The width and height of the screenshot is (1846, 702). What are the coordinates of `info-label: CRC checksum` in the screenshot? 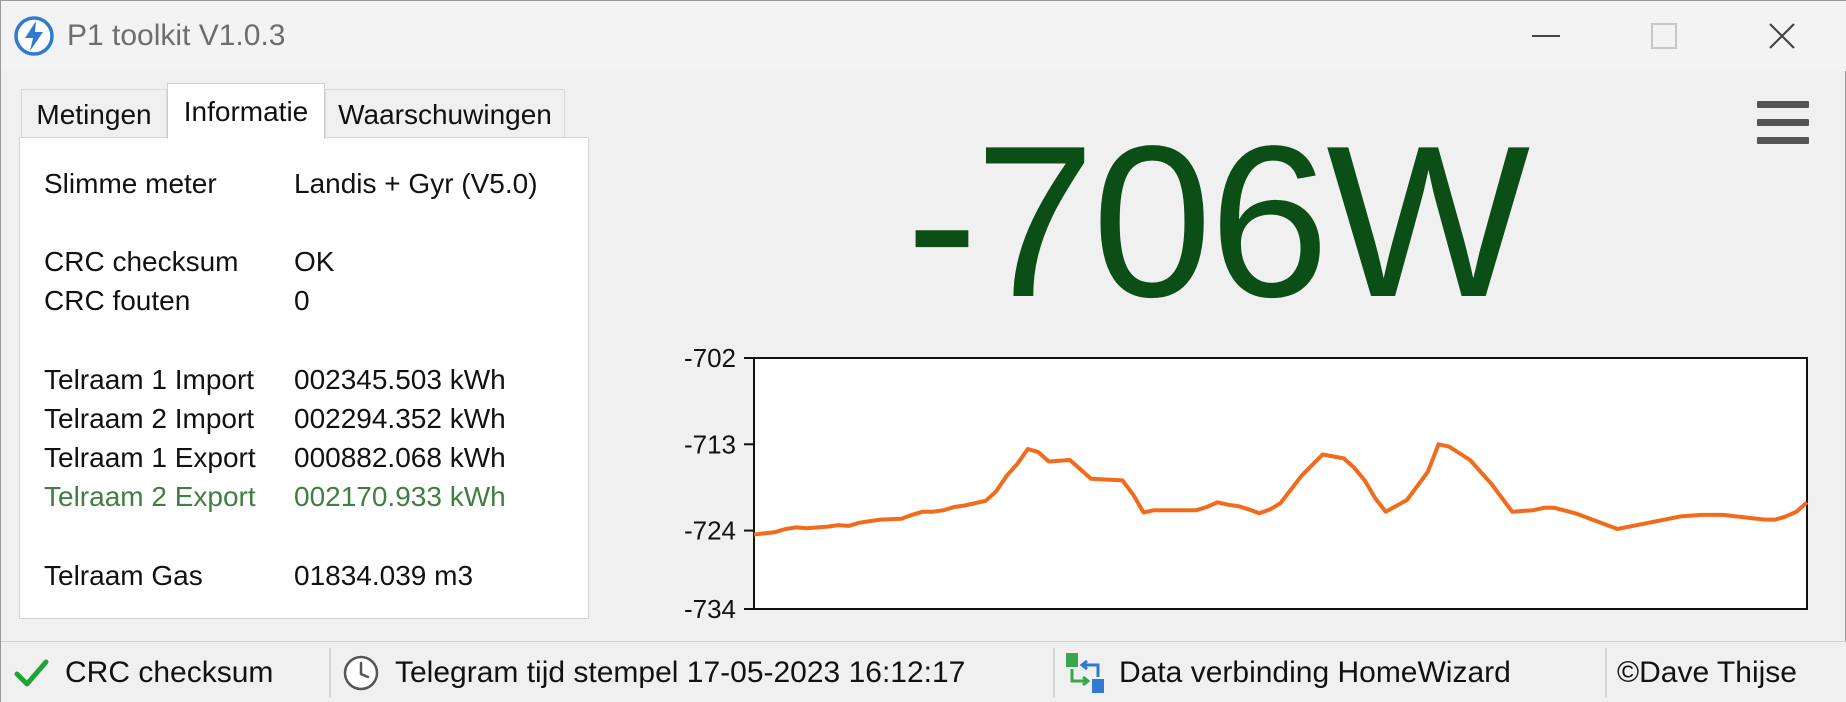 It's located at (141, 261).